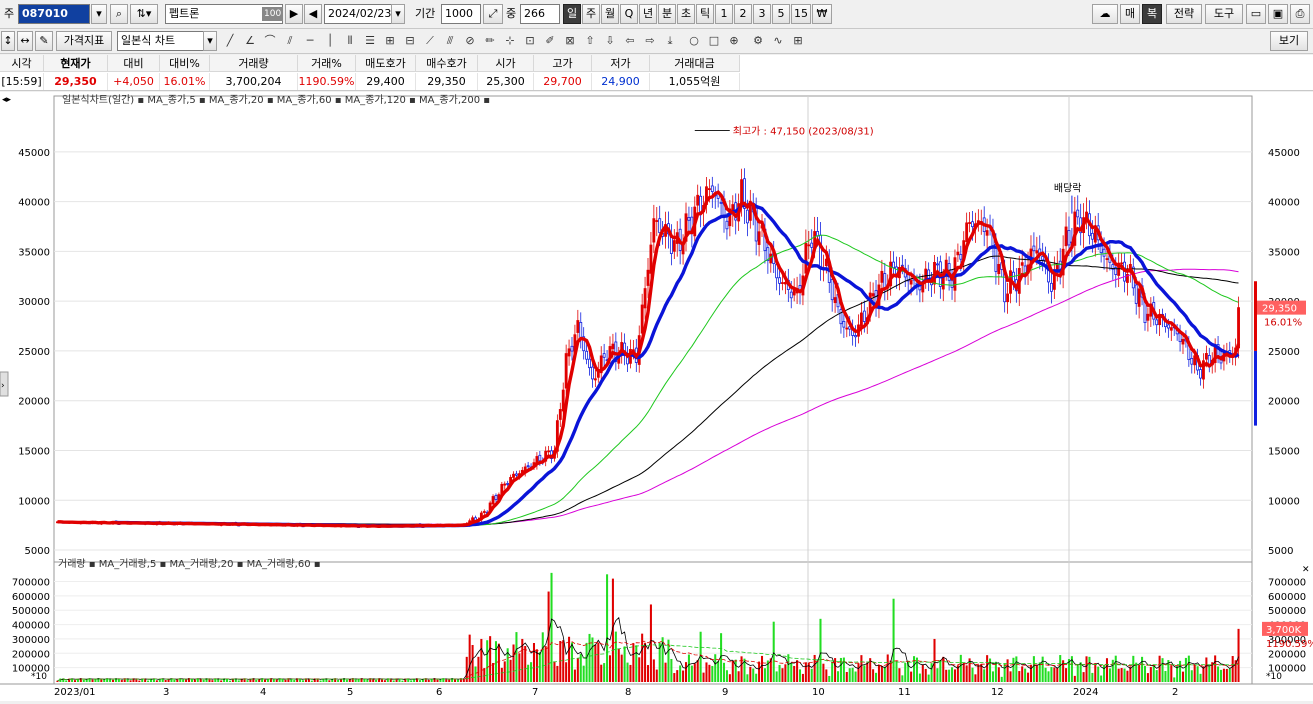  Describe the element at coordinates (629, 14) in the screenshot. I see `interval-button-3: Q` at that location.